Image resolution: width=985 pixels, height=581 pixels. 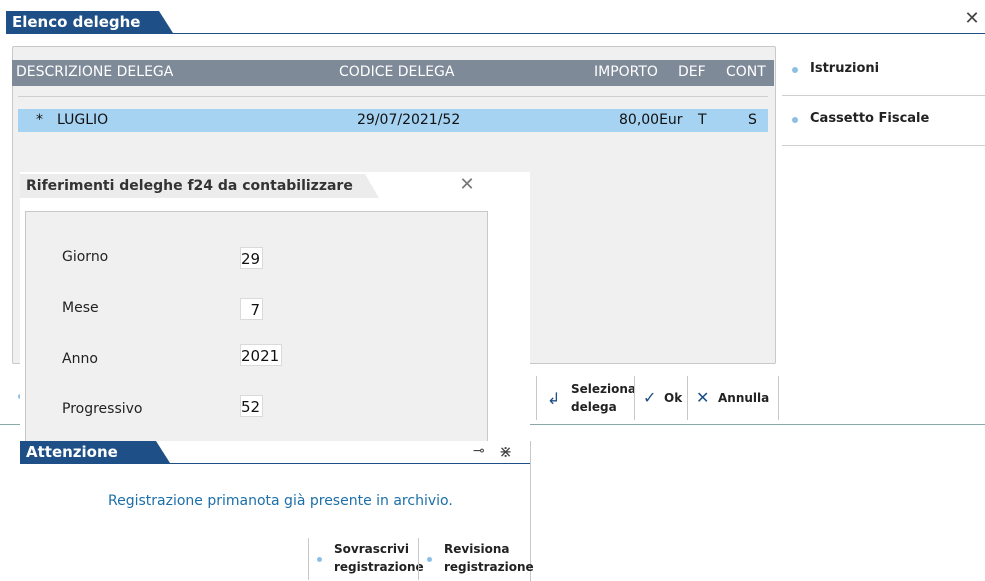 What do you see at coordinates (650, 397) in the screenshot?
I see `check-icon: ✓` at bounding box center [650, 397].